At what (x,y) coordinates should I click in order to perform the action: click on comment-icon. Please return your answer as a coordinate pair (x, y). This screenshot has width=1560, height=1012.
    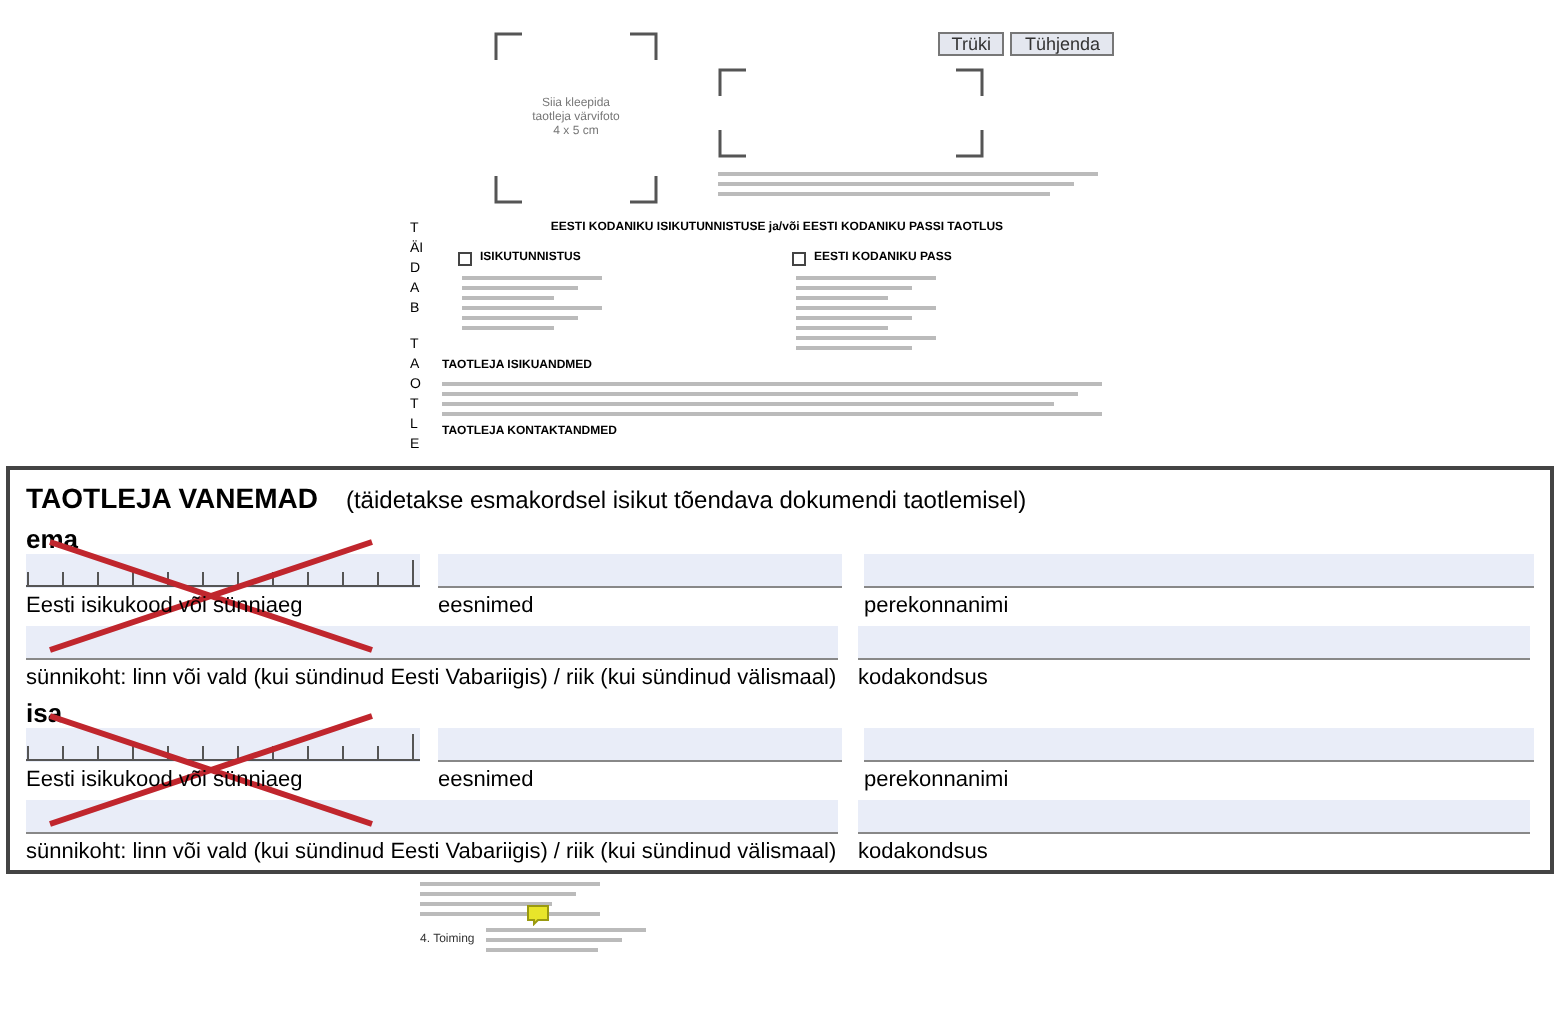
    Looking at the image, I should click on (538, 915).